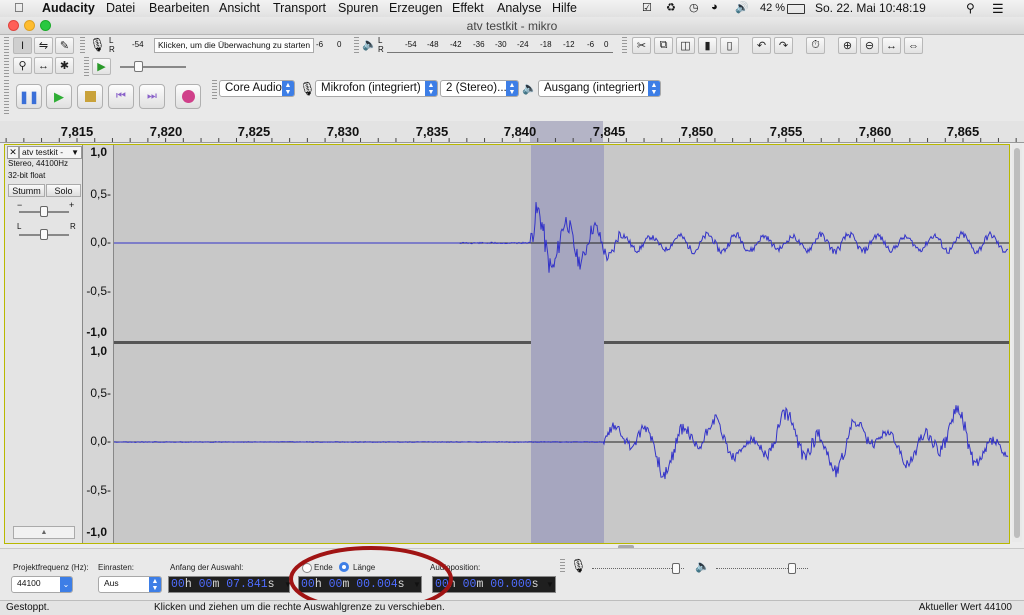  Describe the element at coordinates (479, 88) in the screenshot. I see `channels-select: 2 (Stereo)... ▲ ▼` at that location.